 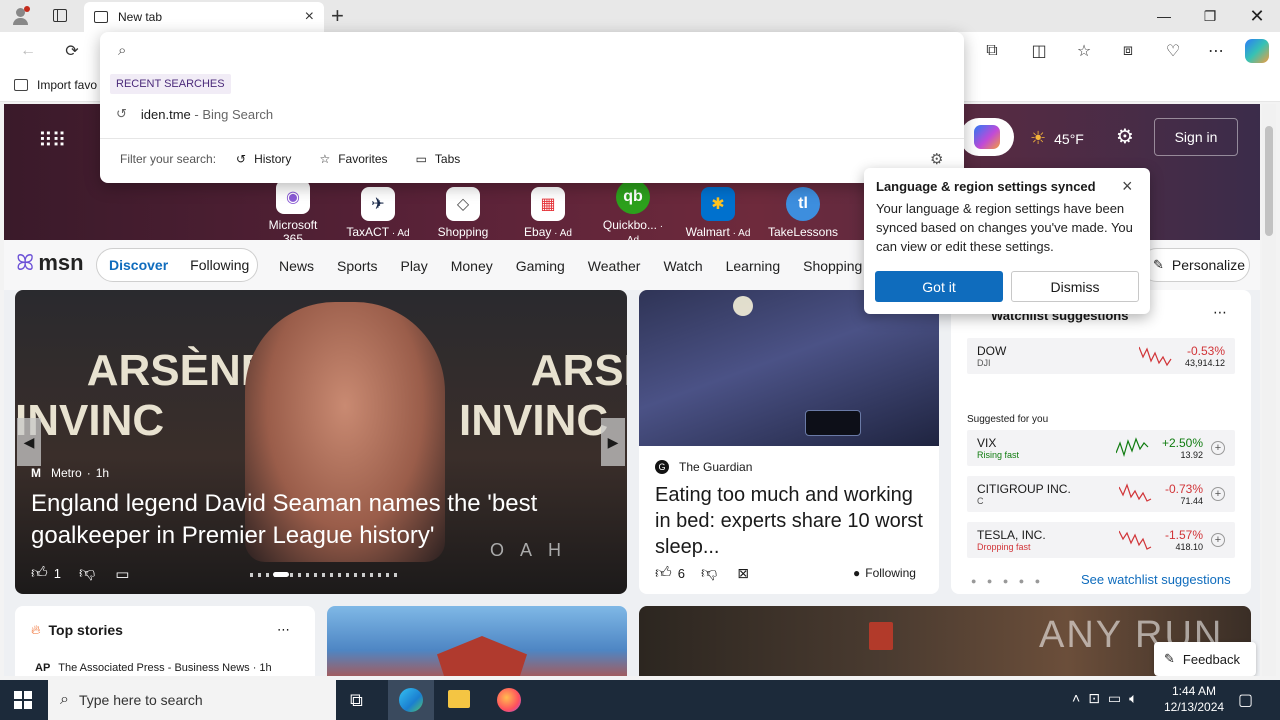 What do you see at coordinates (1257, 16) in the screenshot?
I see `close-window-button: ✕` at bounding box center [1257, 16].